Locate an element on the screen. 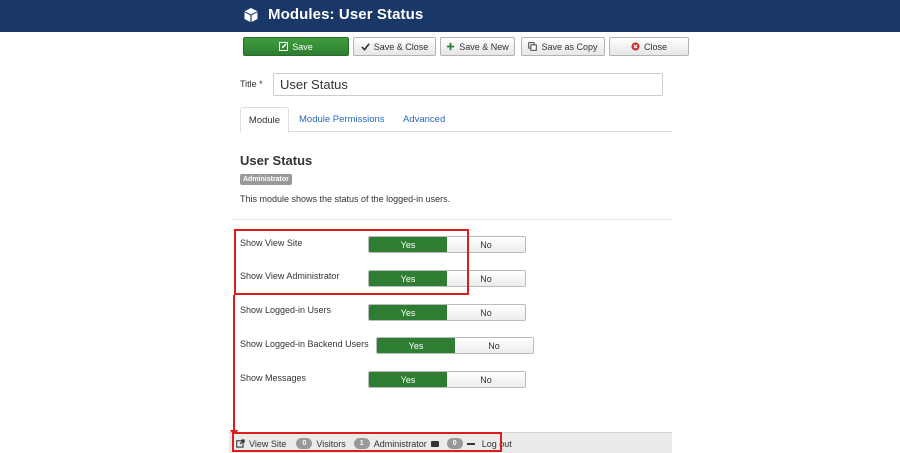  status-highlight-box is located at coordinates (367, 442).